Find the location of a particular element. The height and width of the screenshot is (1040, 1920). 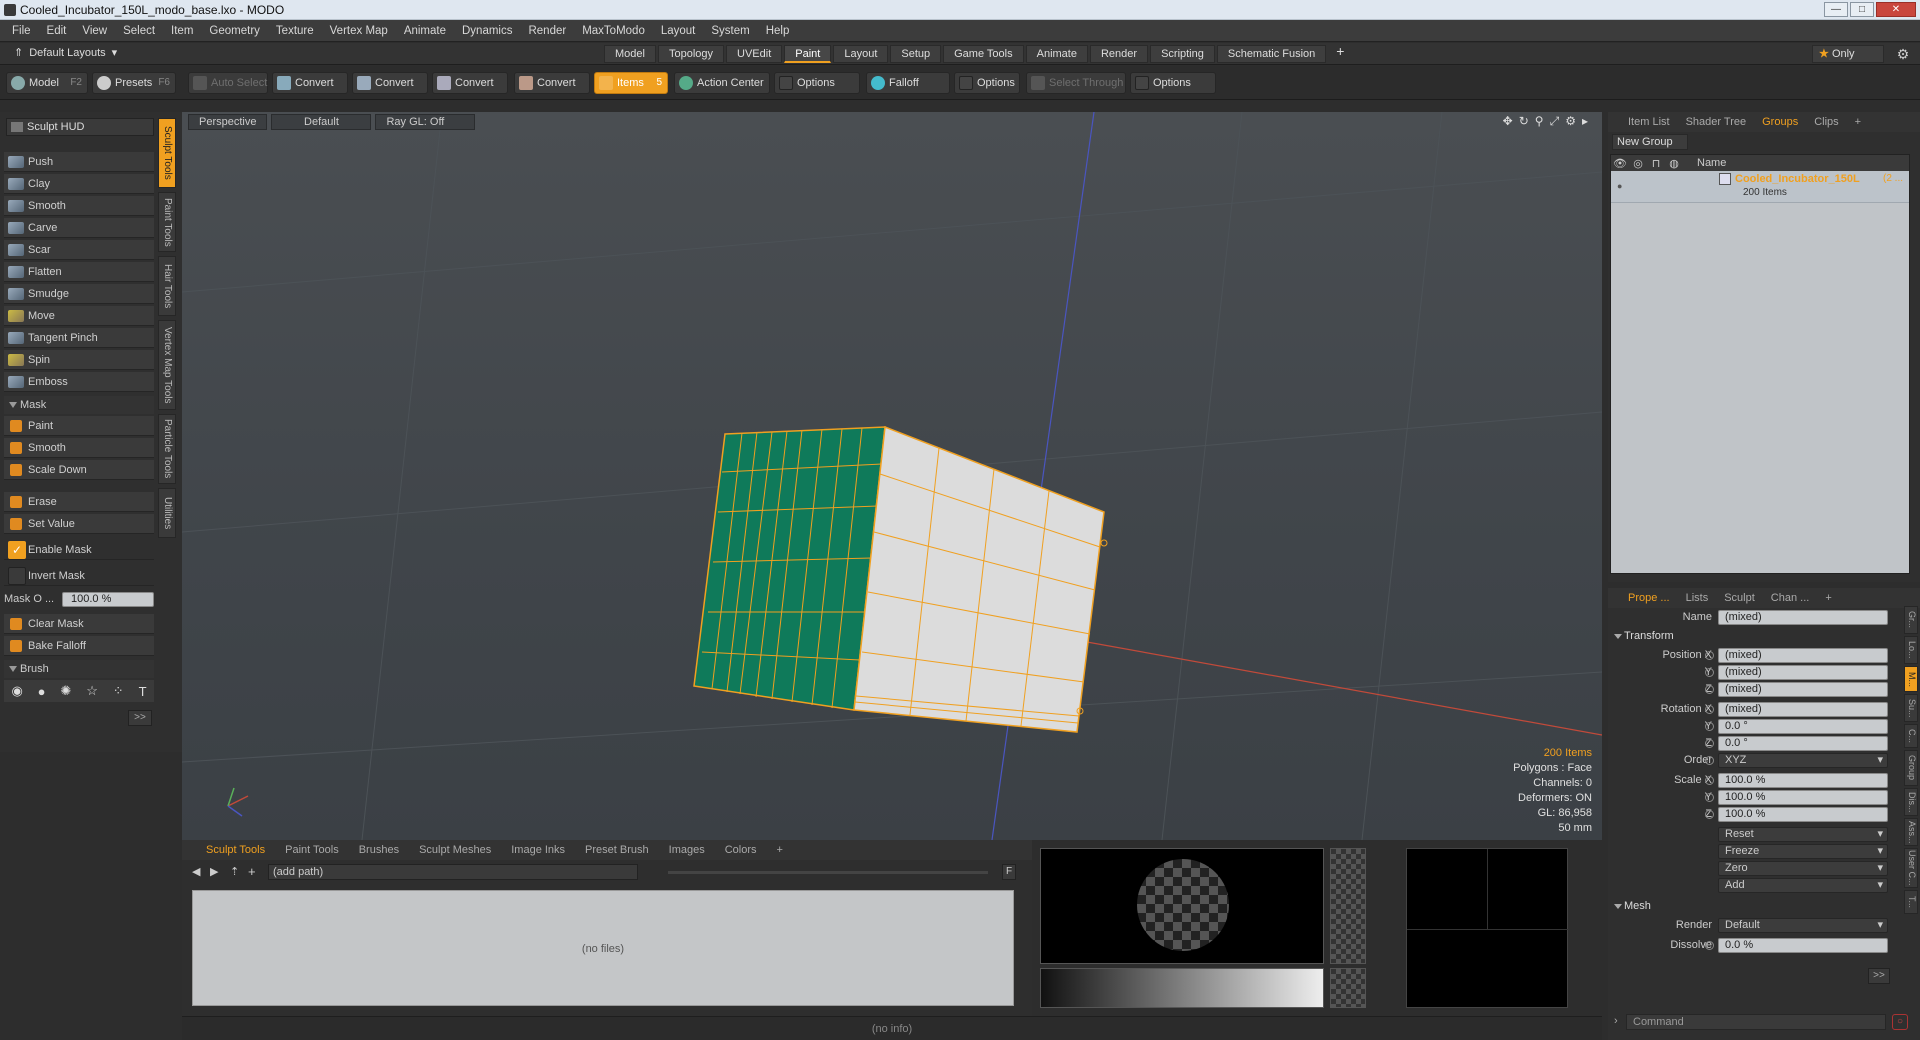

rotation-x-field: (mixed) is located at coordinates (1803, 709).